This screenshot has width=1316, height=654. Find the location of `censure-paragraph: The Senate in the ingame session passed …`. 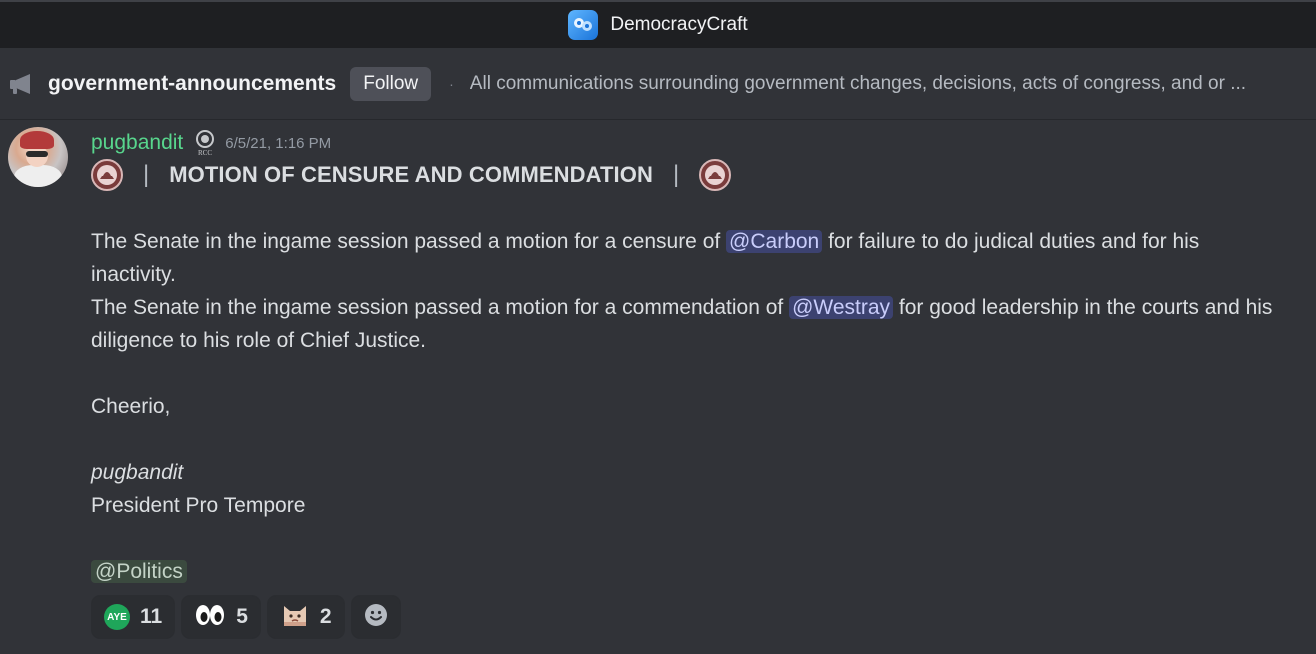

censure-paragraph: The Senate in the ingame session passed … is located at coordinates (645, 258).